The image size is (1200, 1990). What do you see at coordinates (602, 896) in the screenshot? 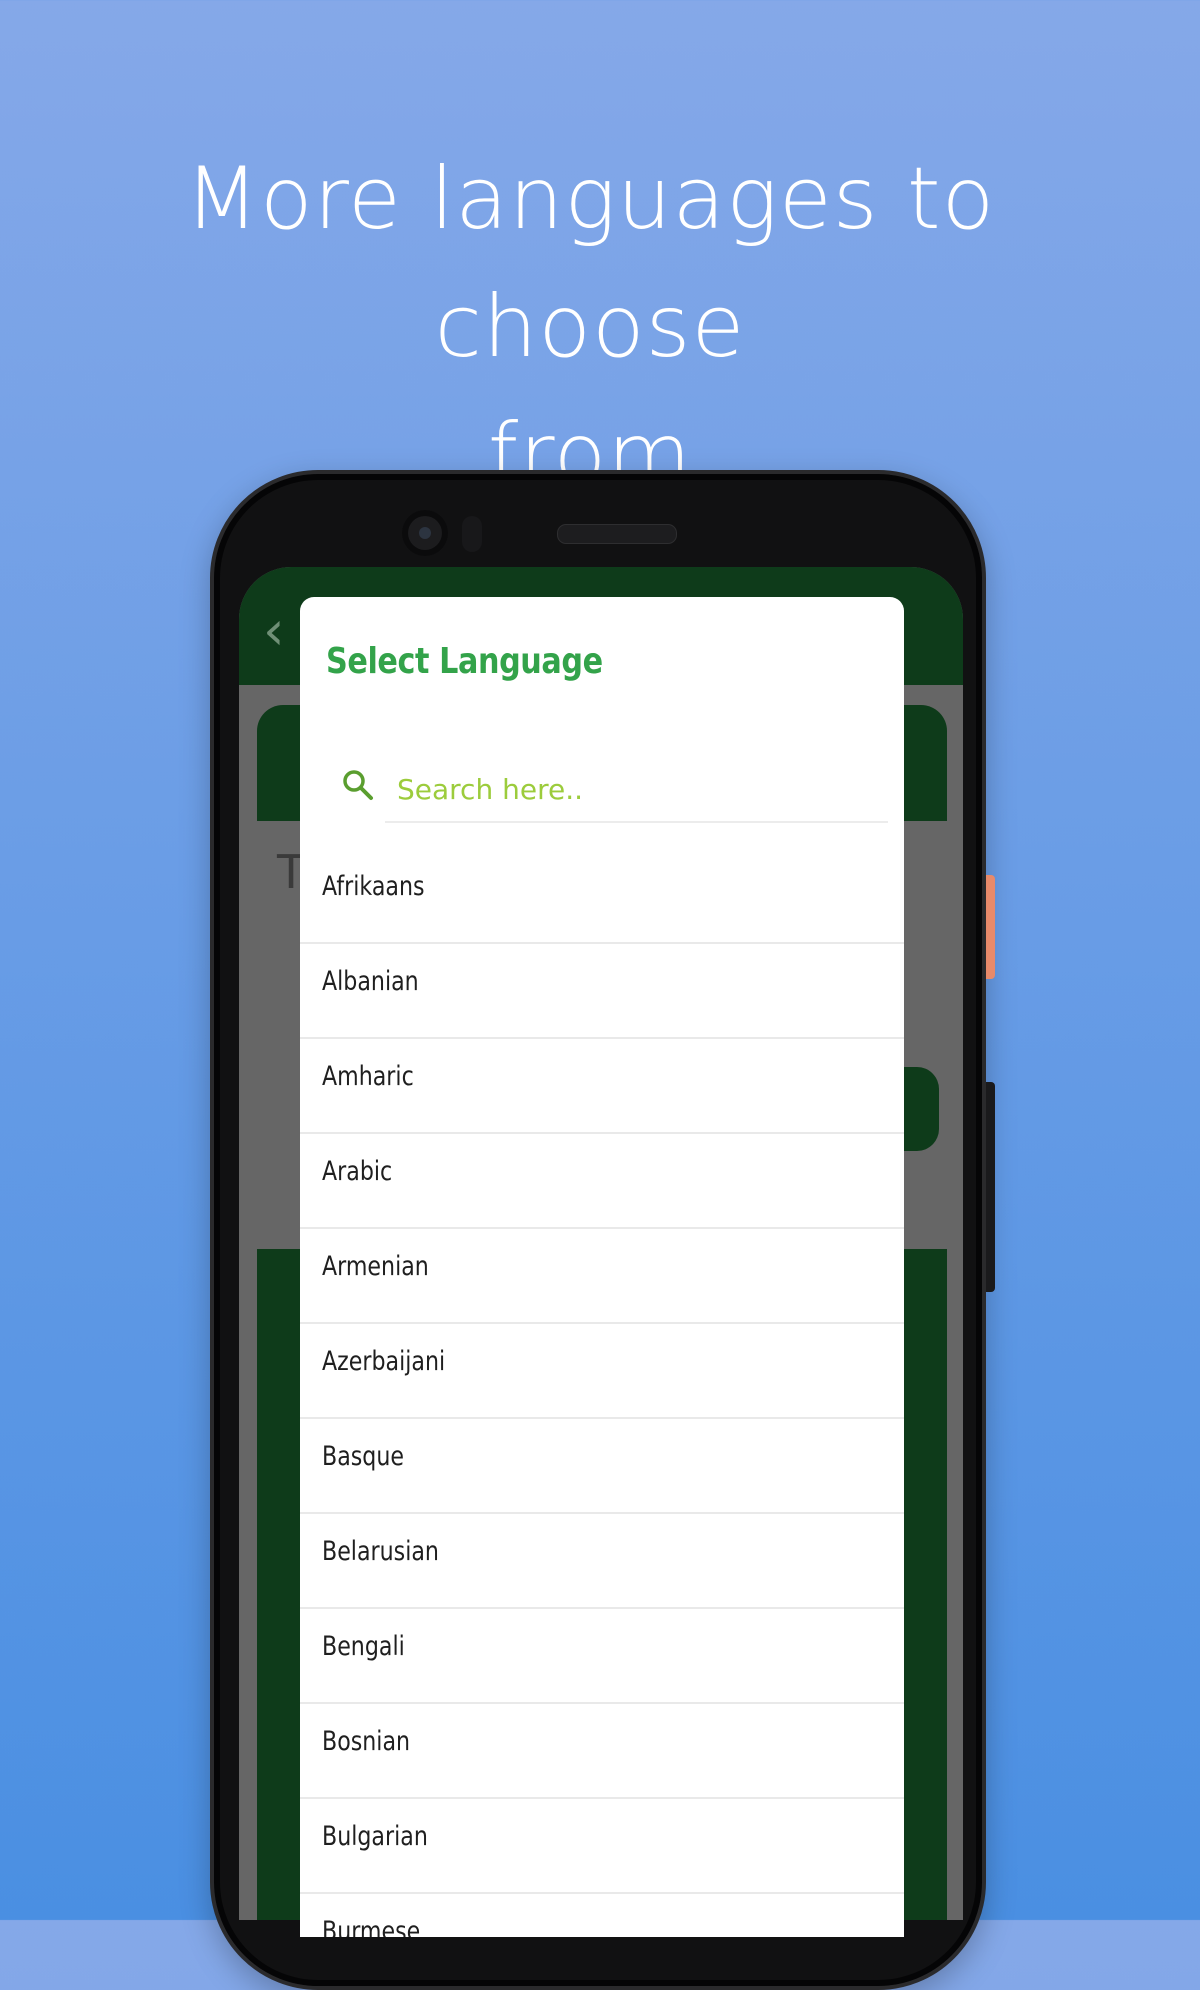
I see `language-item: Afrikaans` at bounding box center [602, 896].